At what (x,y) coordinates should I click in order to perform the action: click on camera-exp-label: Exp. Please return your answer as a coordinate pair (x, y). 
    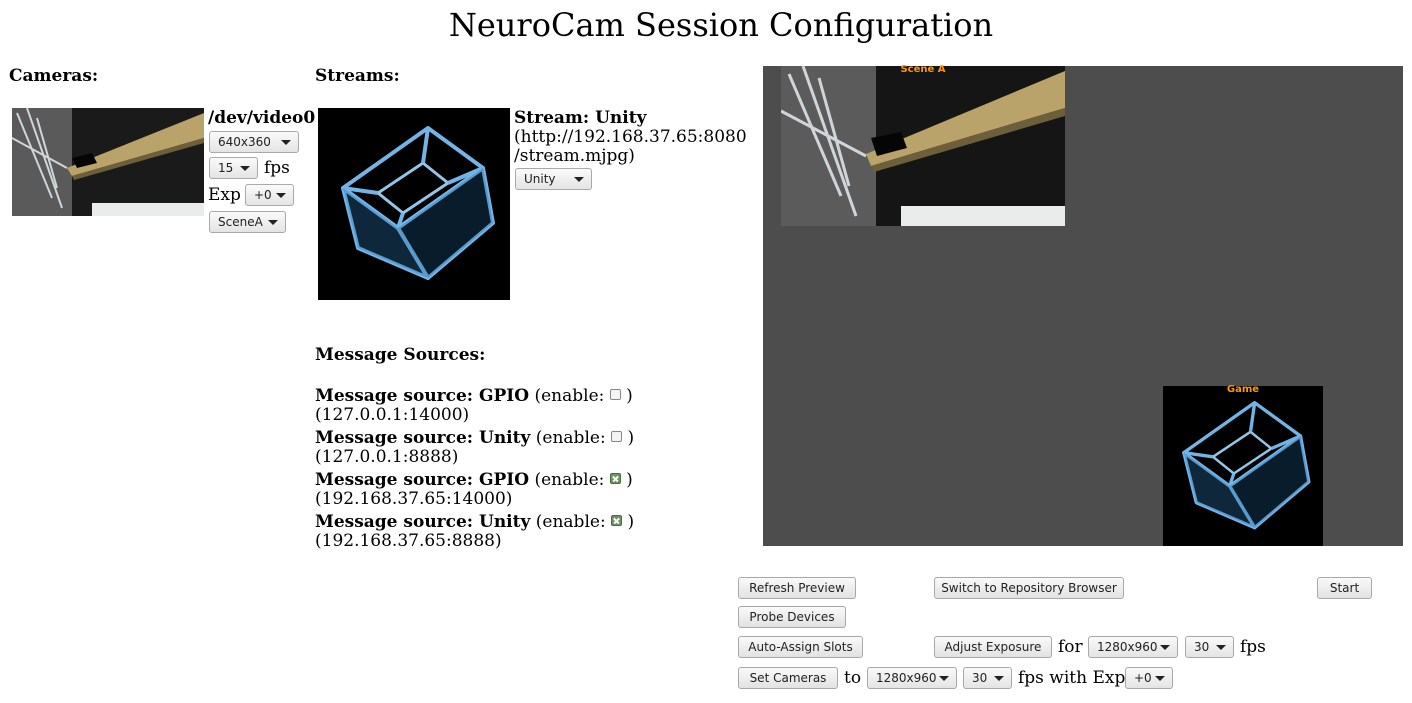
    Looking at the image, I should click on (224, 195).